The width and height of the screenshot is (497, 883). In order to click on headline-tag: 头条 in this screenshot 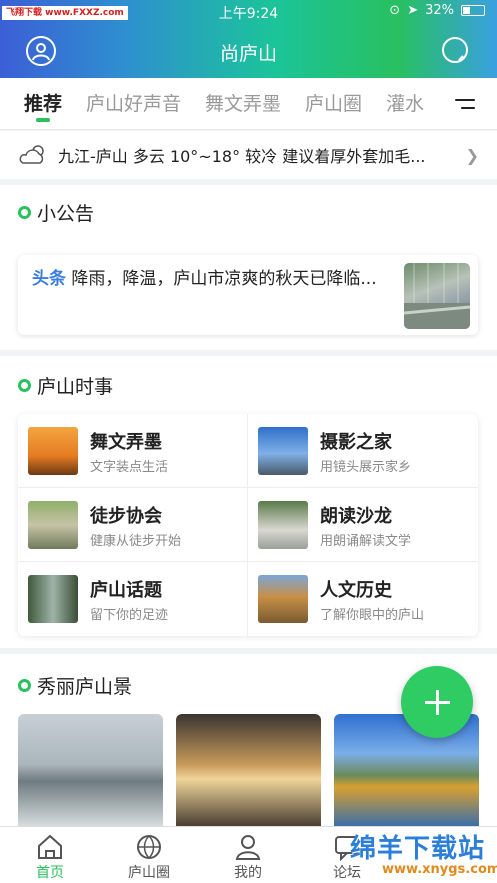, I will do `click(49, 279)`.